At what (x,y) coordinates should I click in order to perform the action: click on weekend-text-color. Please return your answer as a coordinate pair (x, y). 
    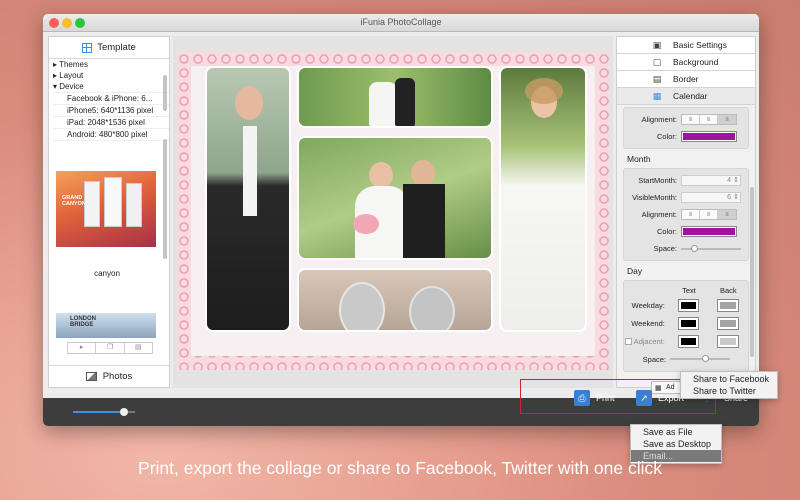
    Looking at the image, I should click on (688, 323).